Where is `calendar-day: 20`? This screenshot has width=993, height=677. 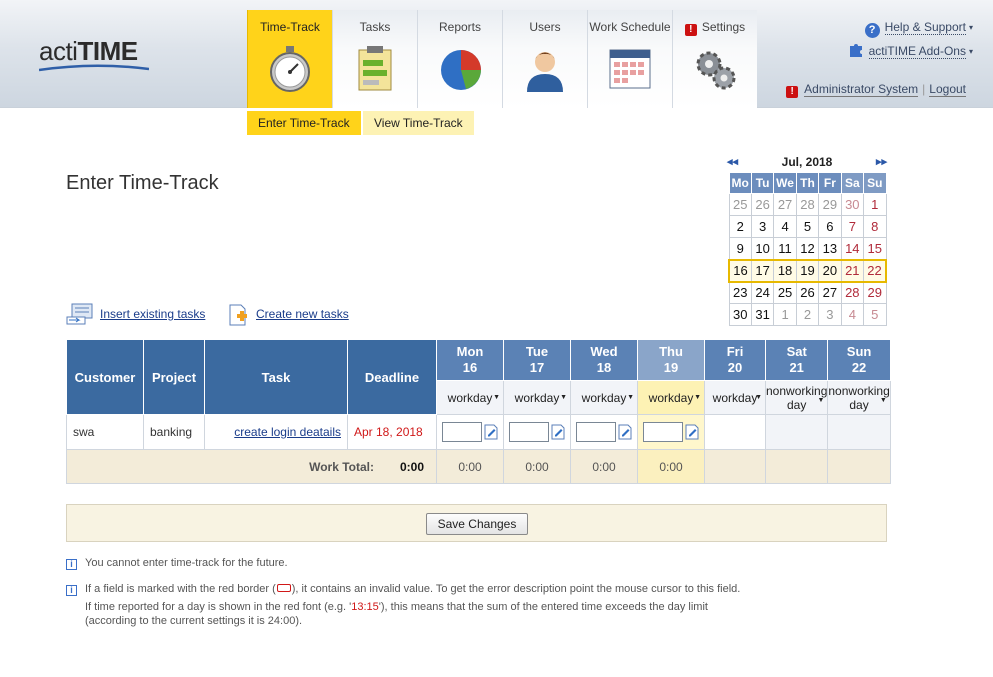 calendar-day: 20 is located at coordinates (830, 270).